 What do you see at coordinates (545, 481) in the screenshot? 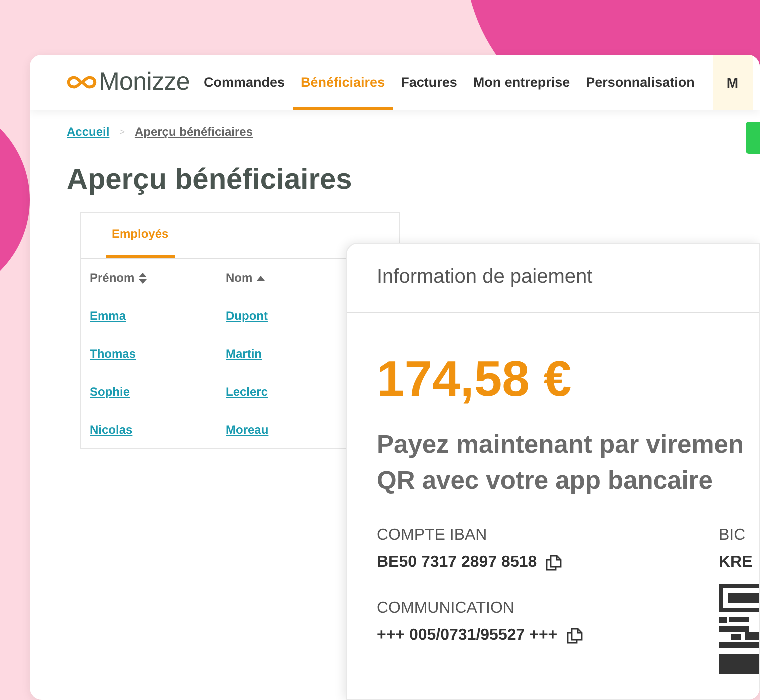
I see `instruction-text: QR avec votre app bancaire` at bounding box center [545, 481].